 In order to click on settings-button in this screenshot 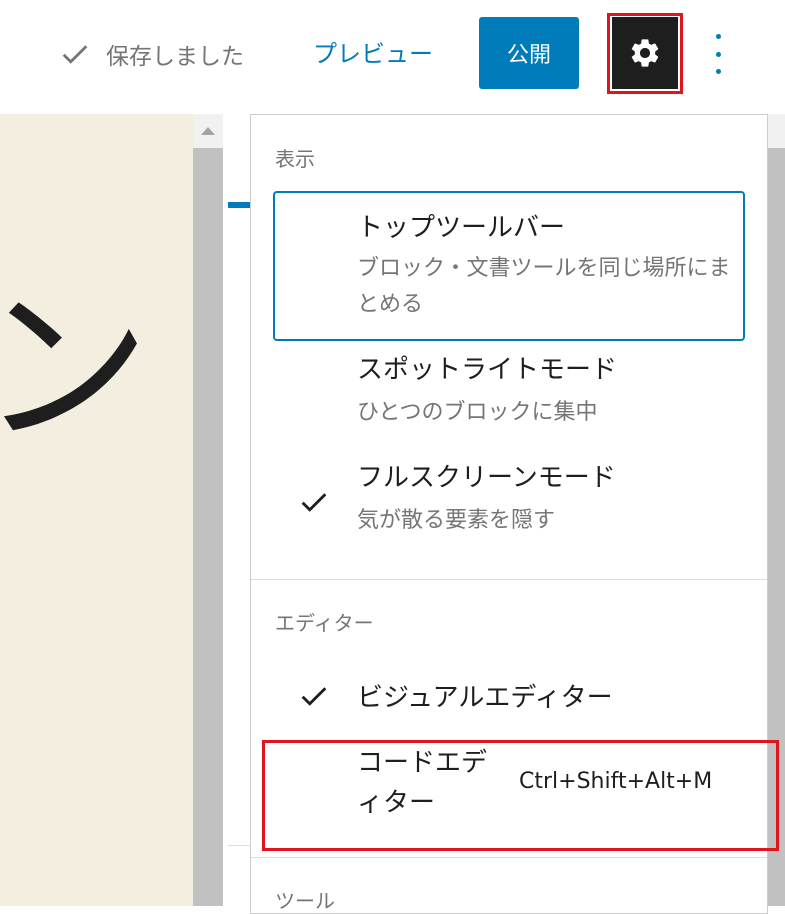, I will do `click(645, 53)`.